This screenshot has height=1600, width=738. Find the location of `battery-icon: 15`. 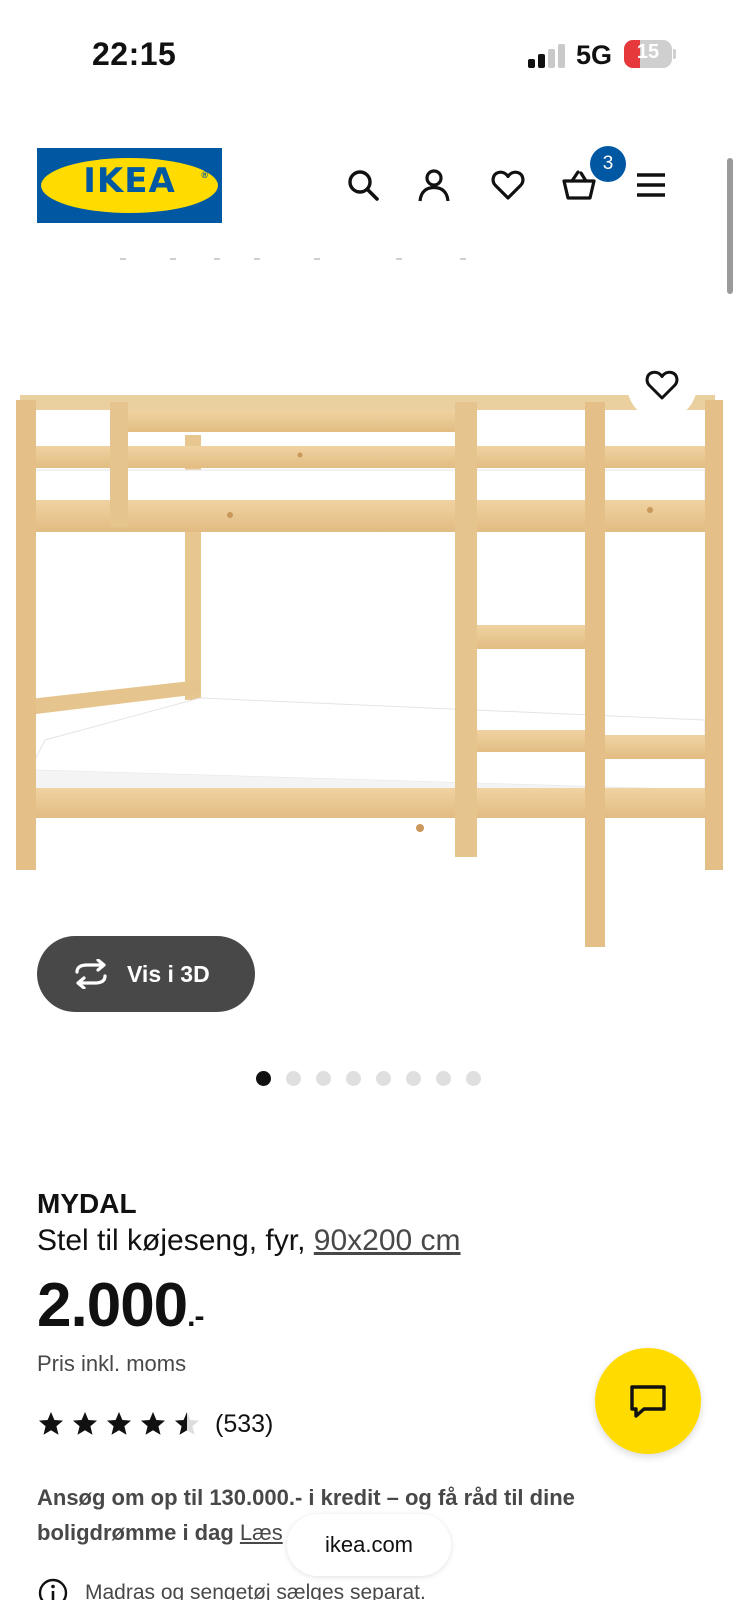

battery-icon: 15 is located at coordinates (648, 54).